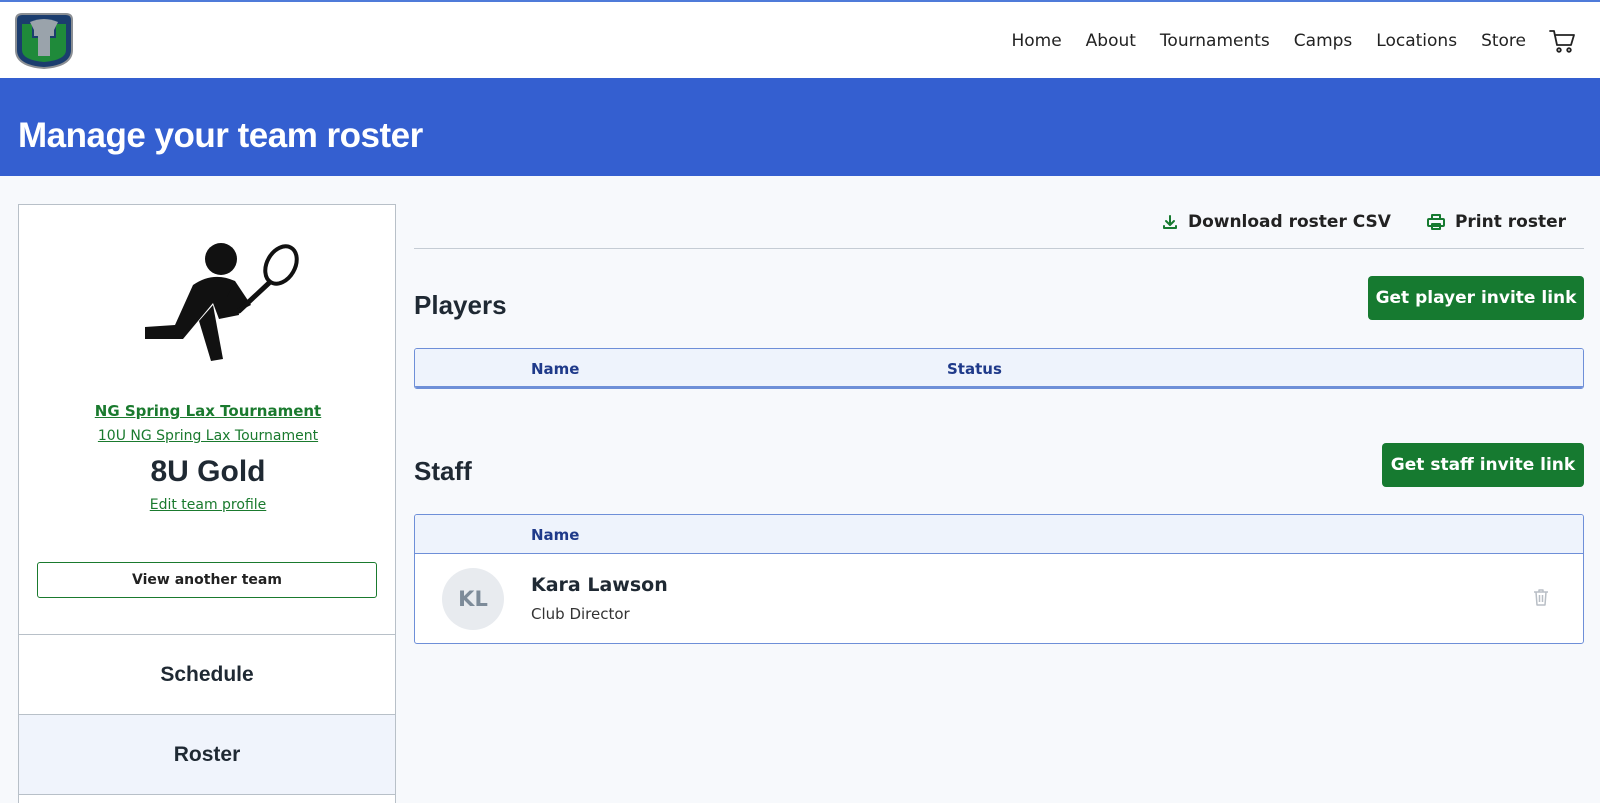  What do you see at coordinates (580, 614) in the screenshot?
I see `staff-role: Club Director` at bounding box center [580, 614].